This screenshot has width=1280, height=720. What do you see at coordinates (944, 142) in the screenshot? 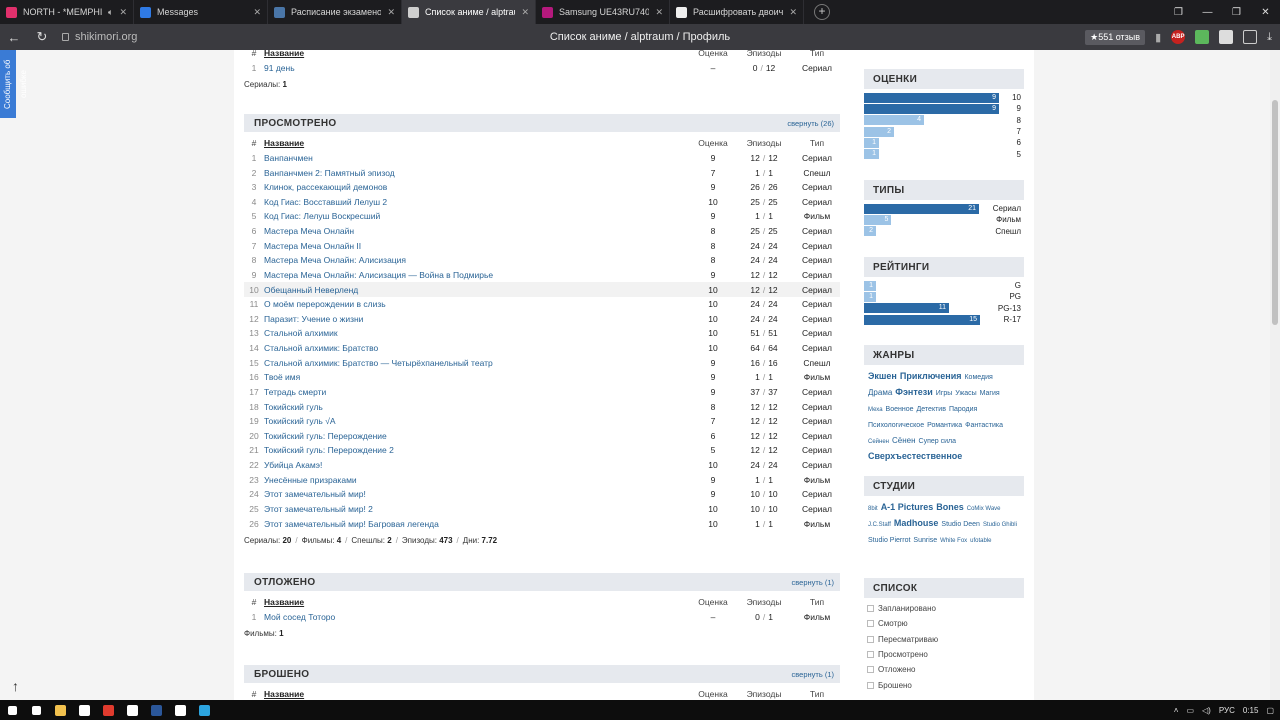
I see `bar-row: 16` at bounding box center [944, 142].